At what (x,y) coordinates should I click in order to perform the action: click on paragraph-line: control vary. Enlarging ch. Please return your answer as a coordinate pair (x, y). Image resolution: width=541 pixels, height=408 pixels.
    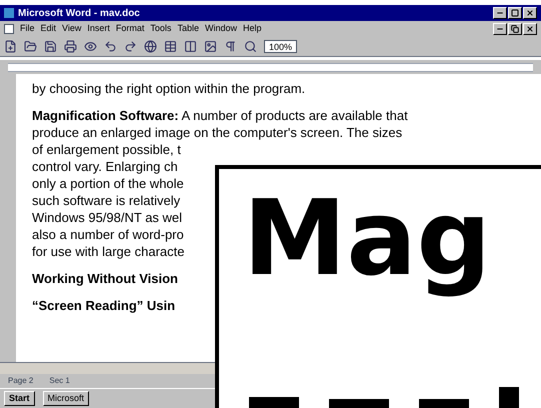
    Looking at the image, I should click on (105, 166).